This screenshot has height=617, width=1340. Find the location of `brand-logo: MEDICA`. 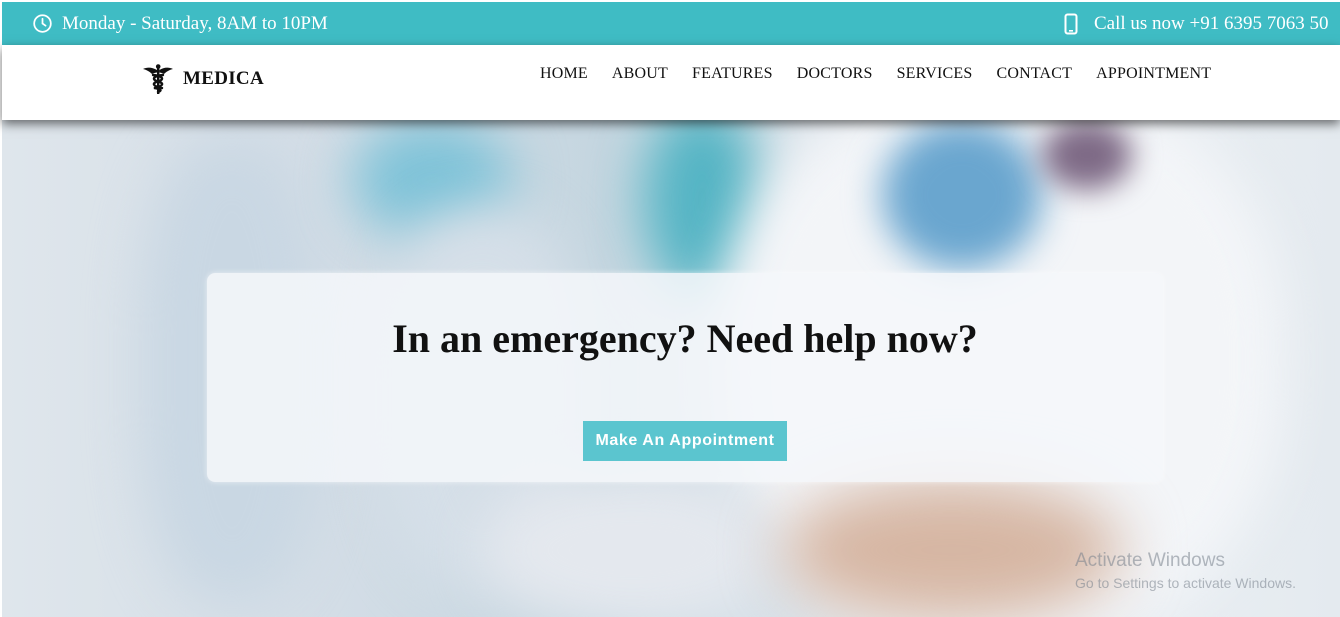

brand-logo: MEDICA is located at coordinates (203, 79).